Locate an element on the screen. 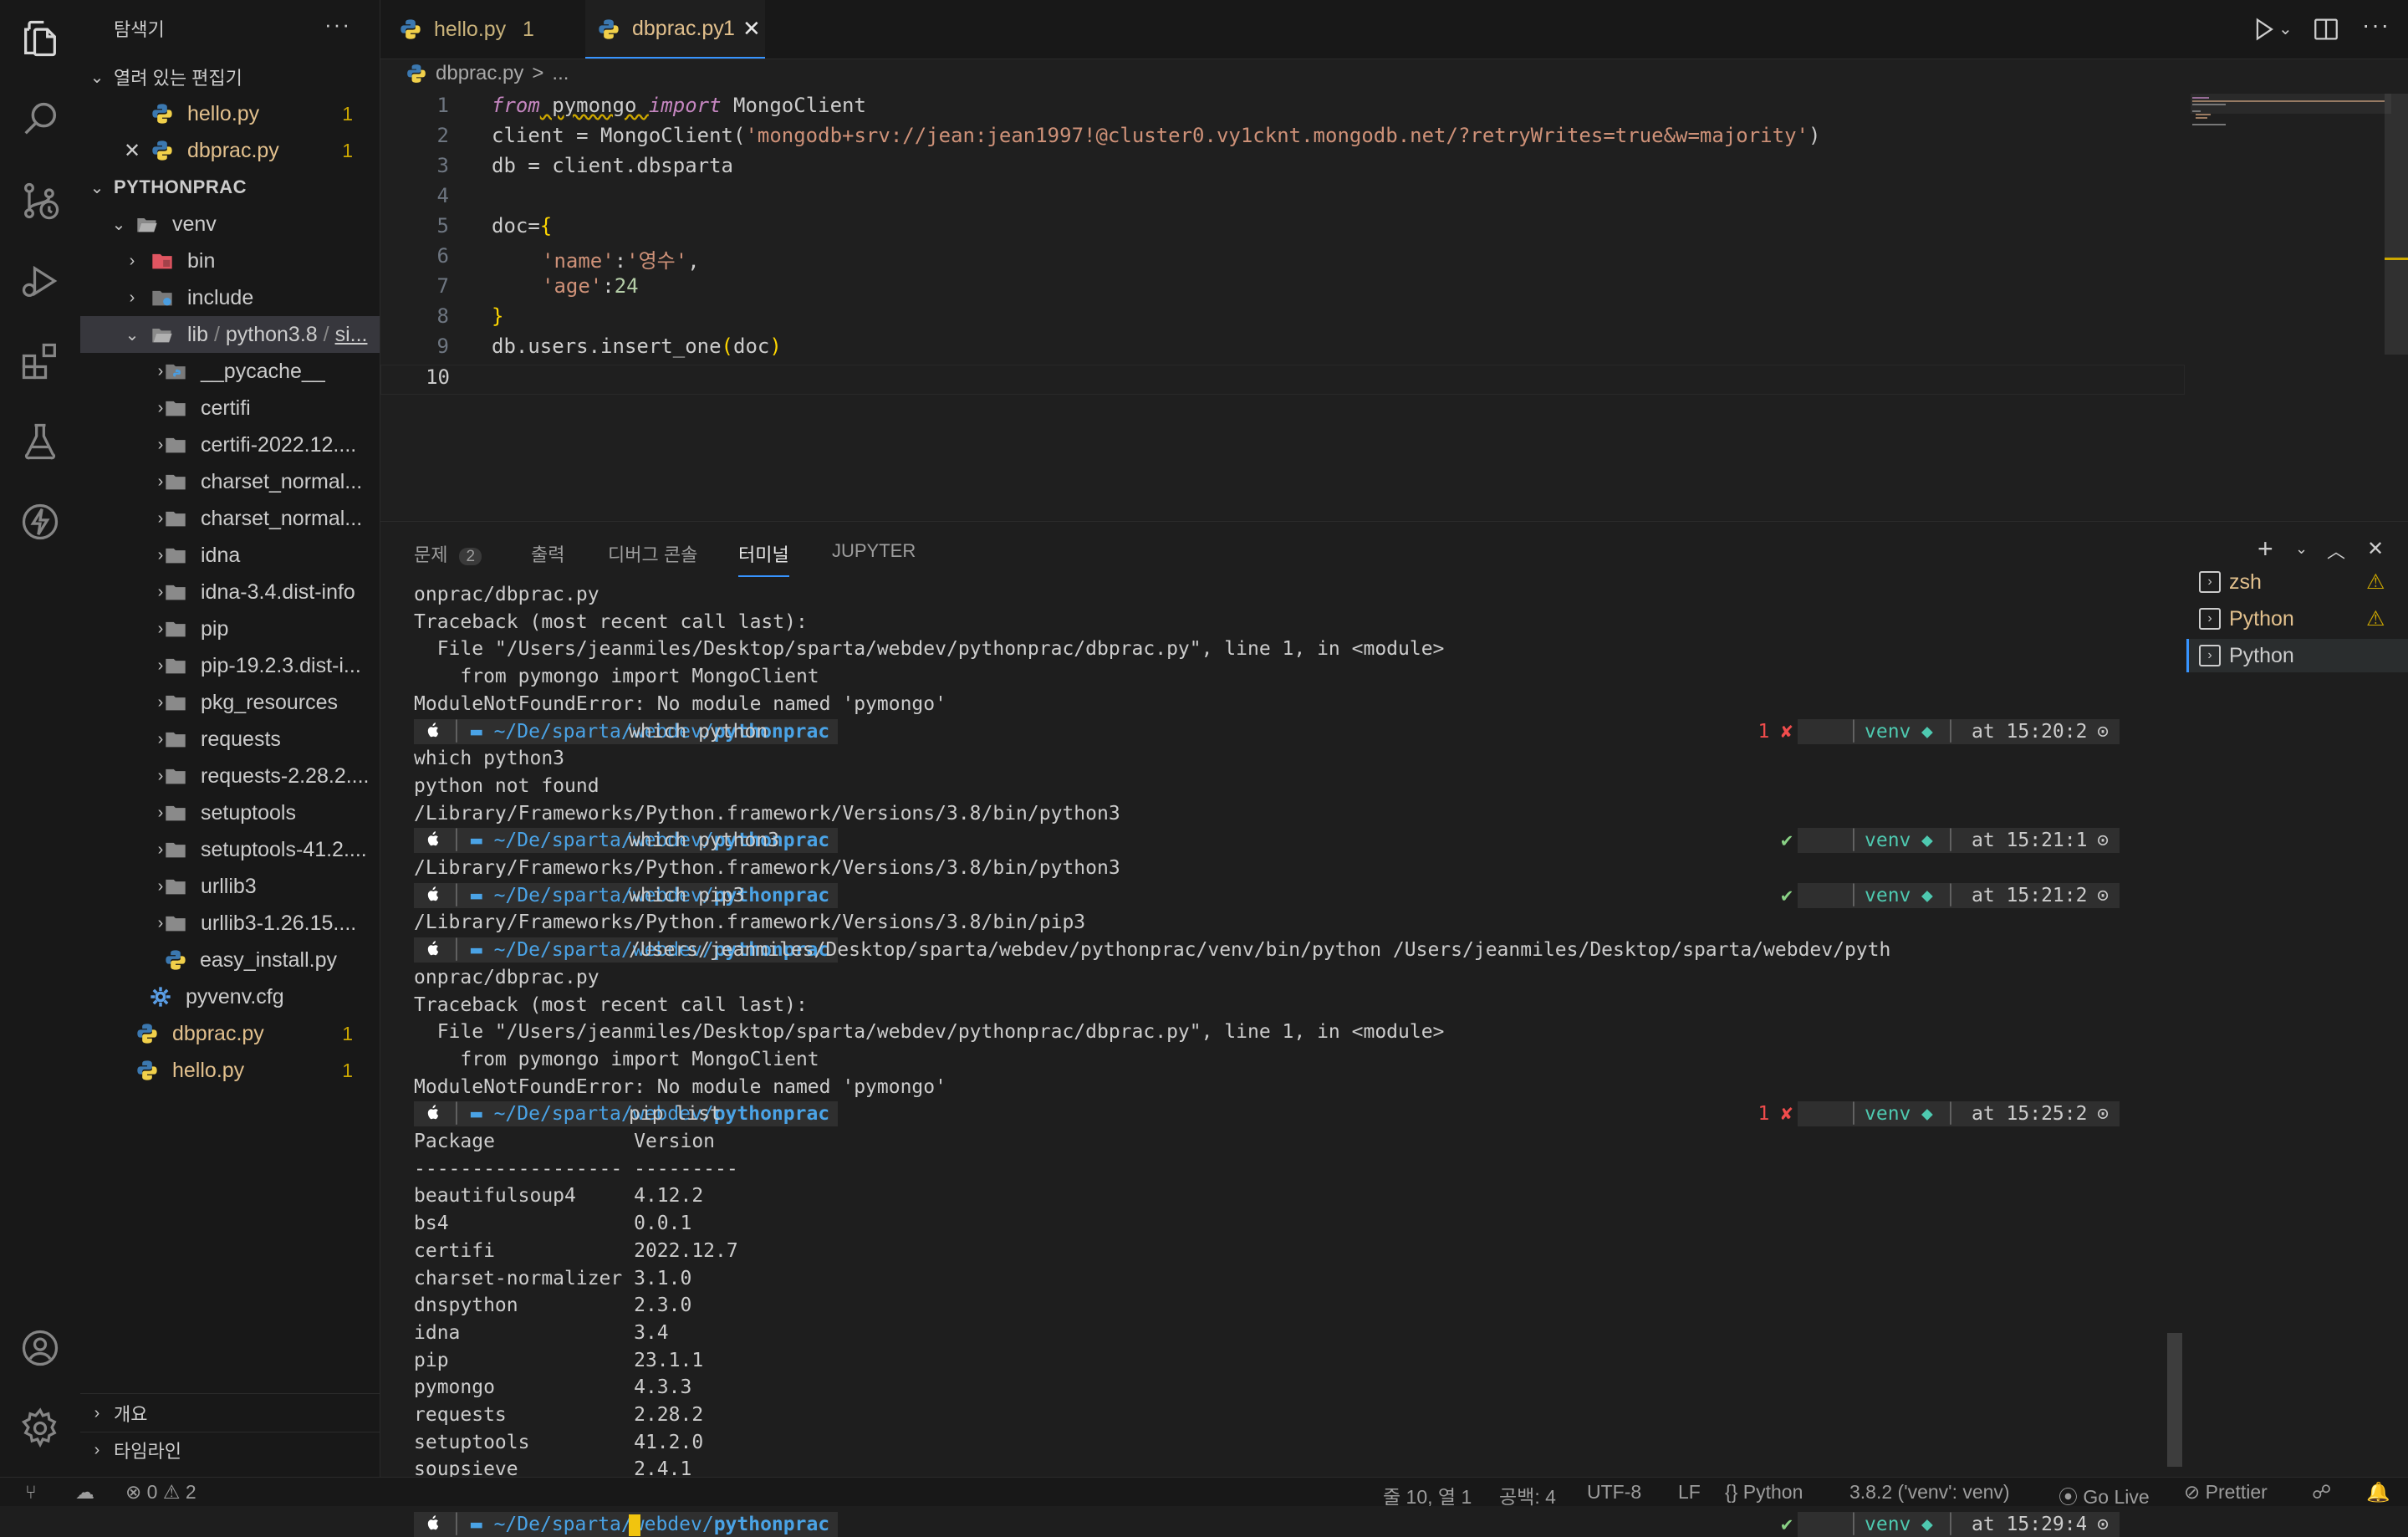 The image size is (2408, 1537). brace: } is located at coordinates (498, 316).